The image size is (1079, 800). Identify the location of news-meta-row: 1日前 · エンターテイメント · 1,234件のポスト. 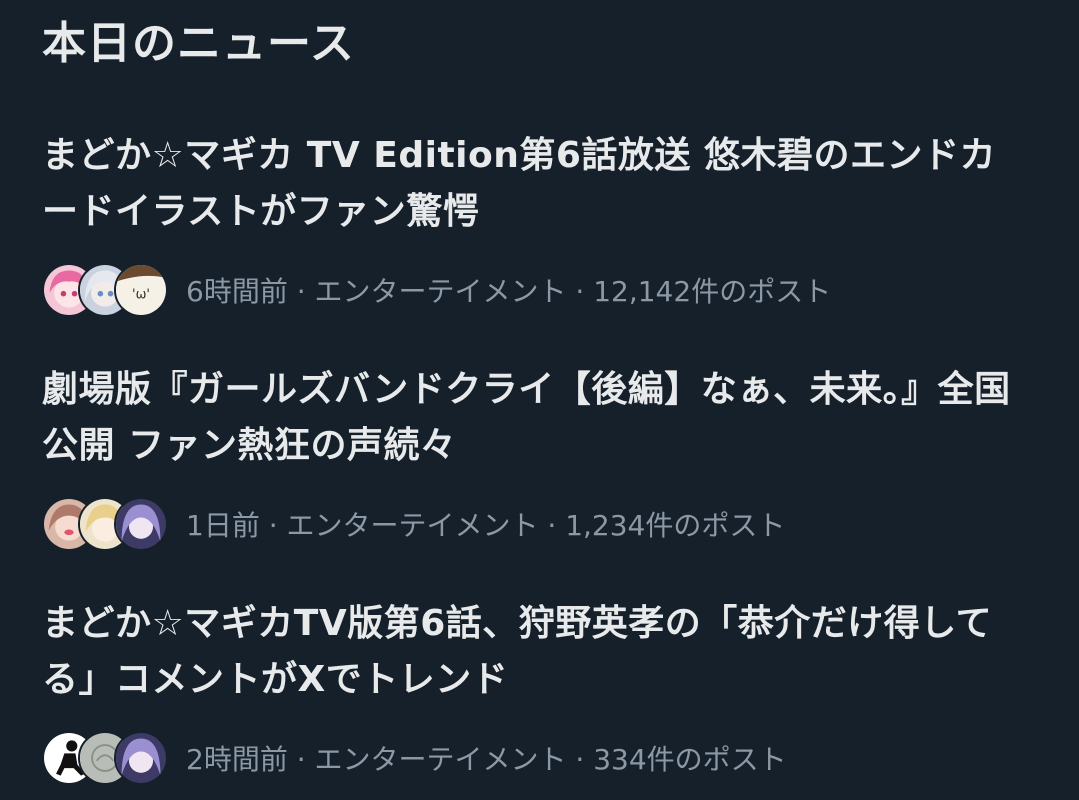
(537, 524).